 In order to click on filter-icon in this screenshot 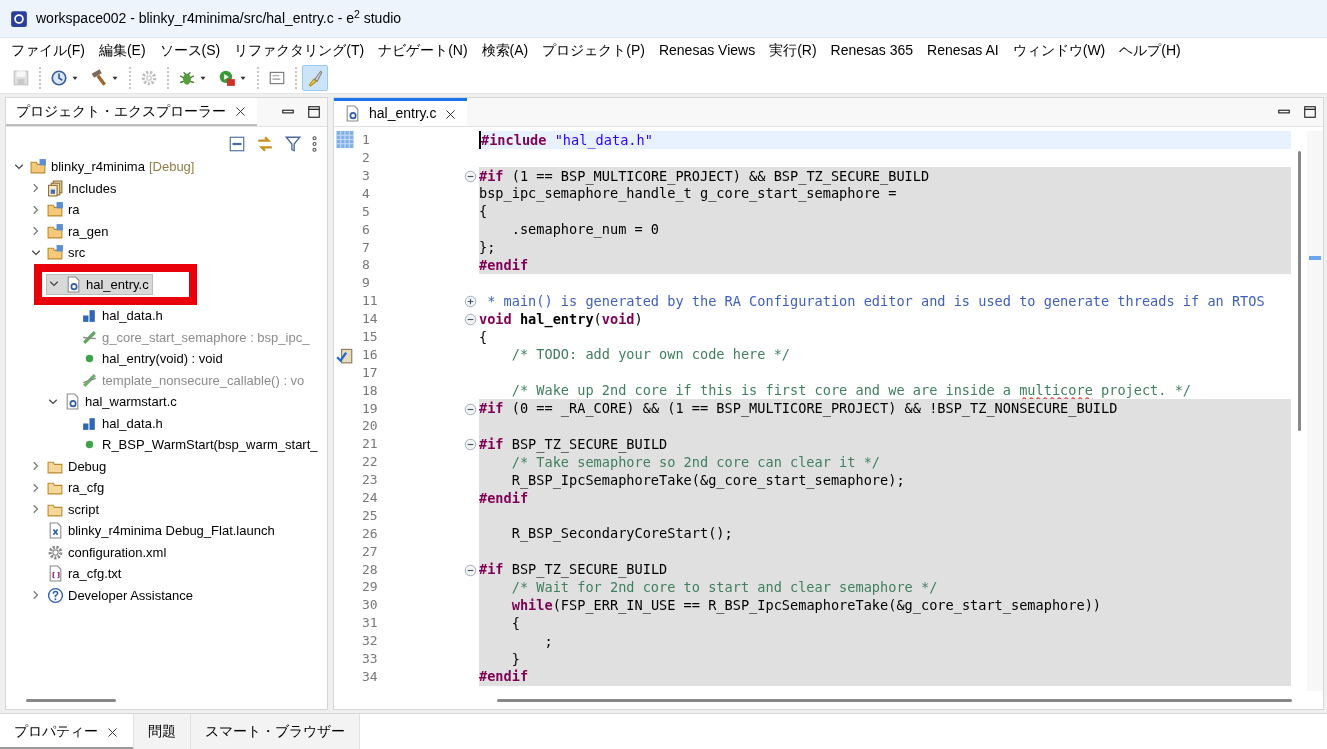, I will do `click(293, 144)`.